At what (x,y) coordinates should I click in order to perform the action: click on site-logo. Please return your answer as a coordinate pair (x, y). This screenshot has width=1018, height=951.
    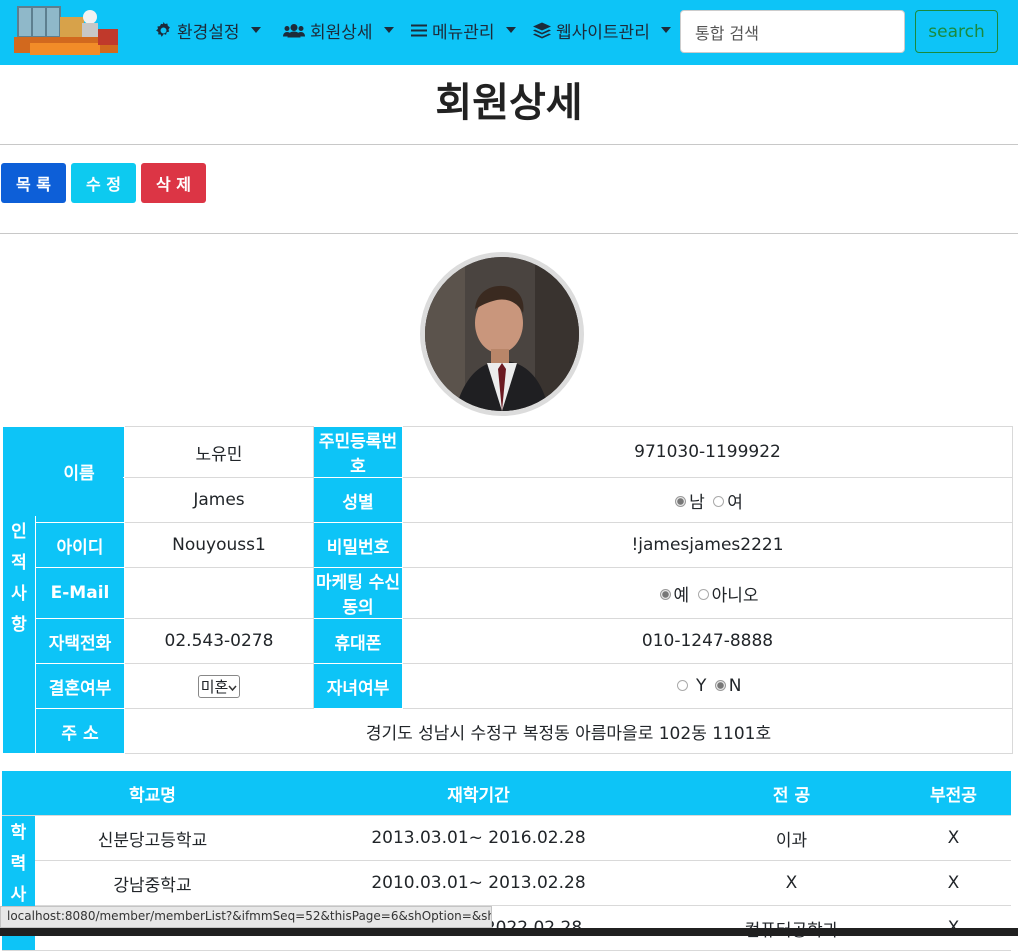
    Looking at the image, I should click on (66, 31).